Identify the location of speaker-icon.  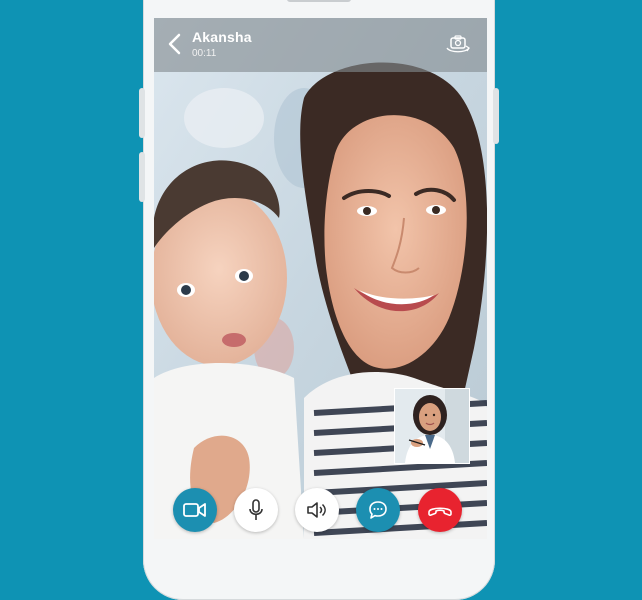
(316, 510).